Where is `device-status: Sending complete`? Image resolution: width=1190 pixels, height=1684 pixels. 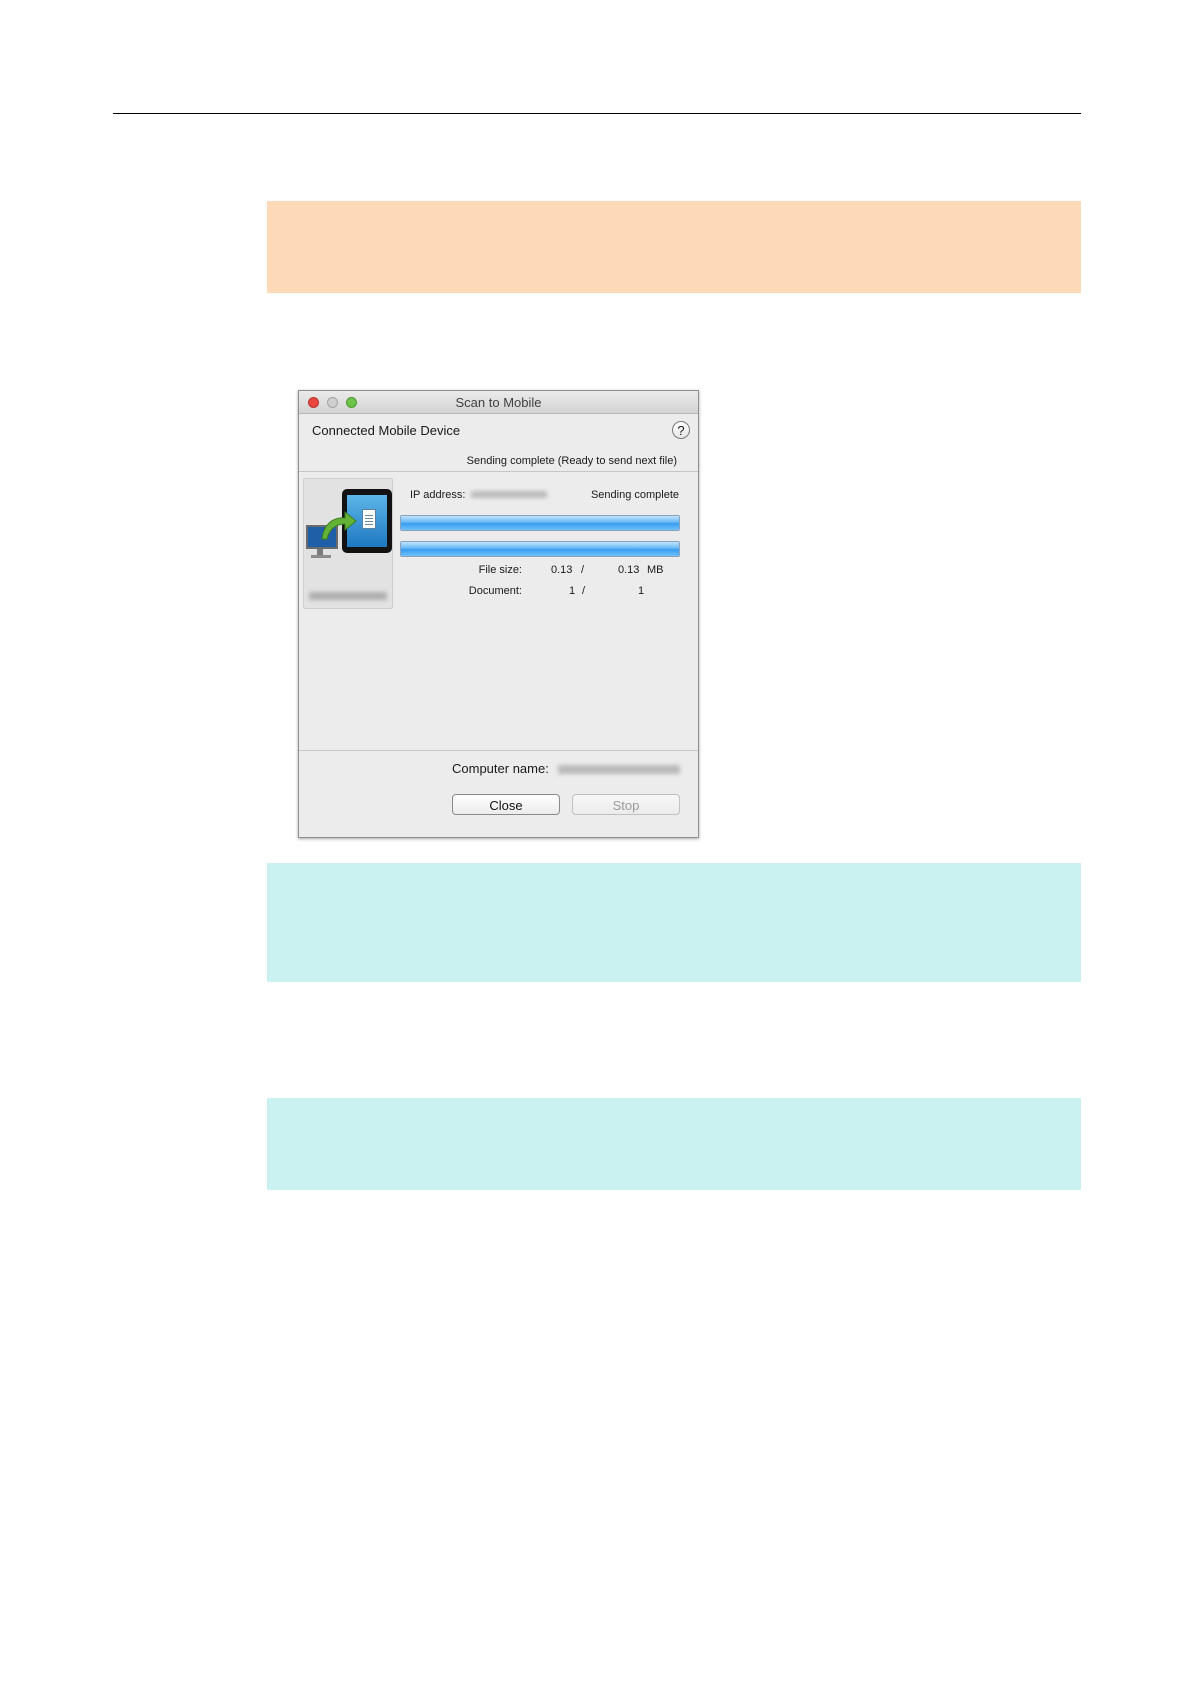 device-status: Sending complete is located at coordinates (634, 495).